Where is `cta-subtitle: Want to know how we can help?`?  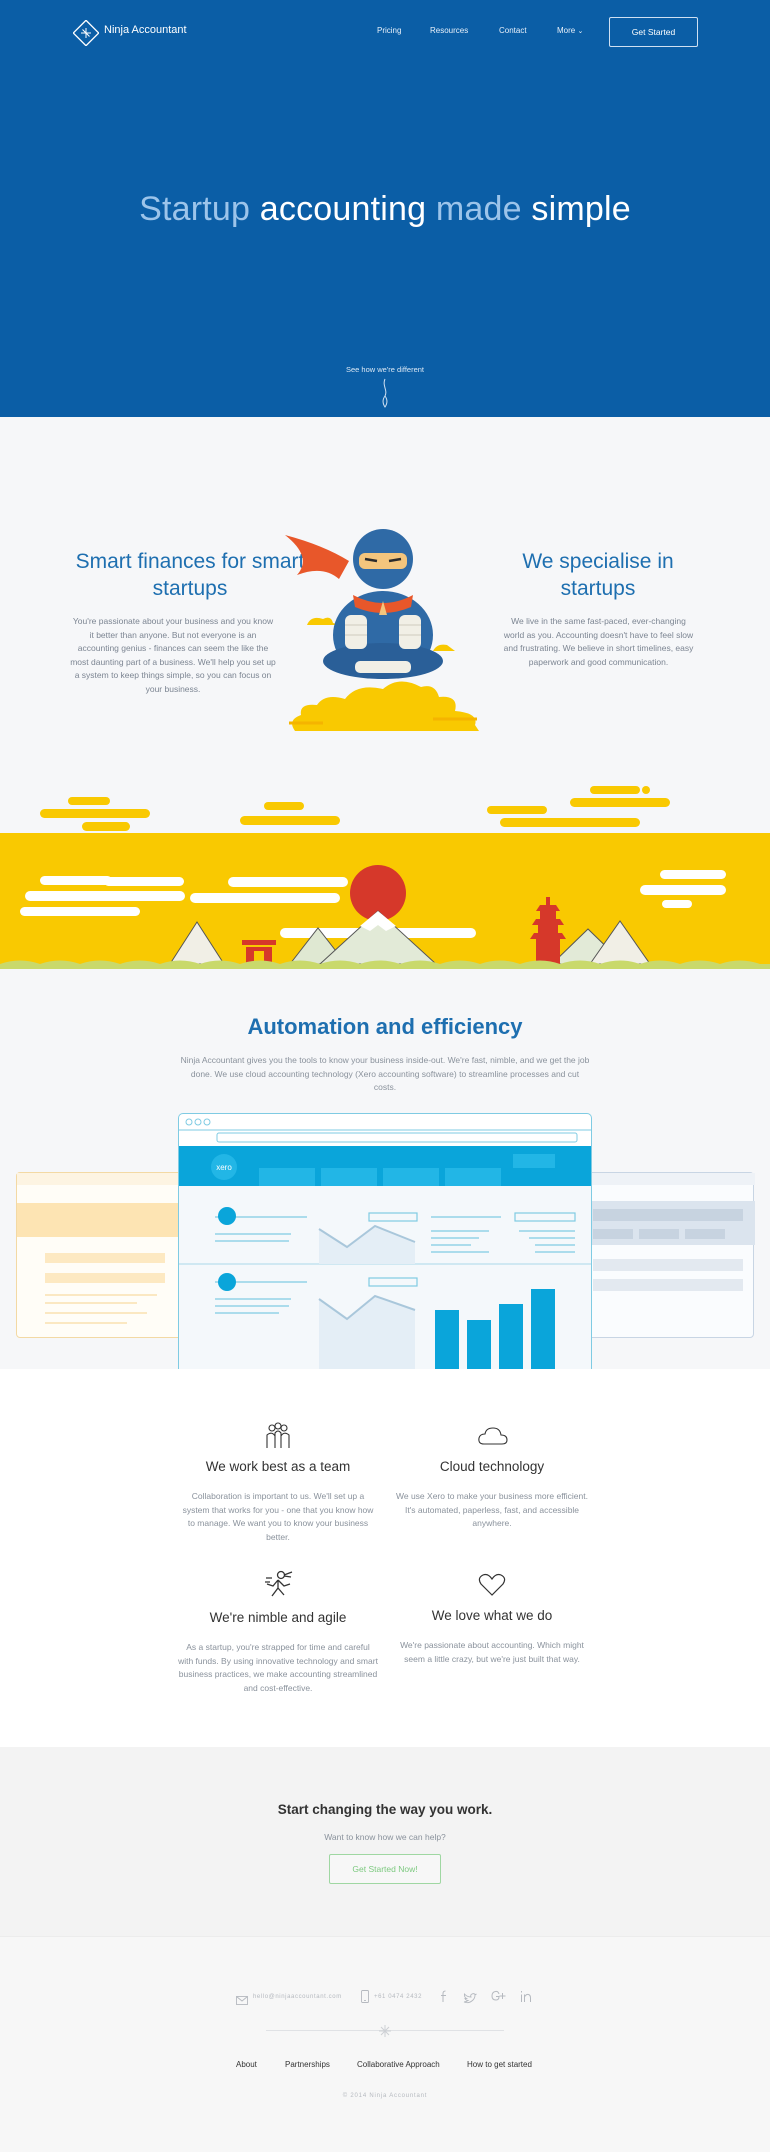 cta-subtitle: Want to know how we can help? is located at coordinates (385, 1837).